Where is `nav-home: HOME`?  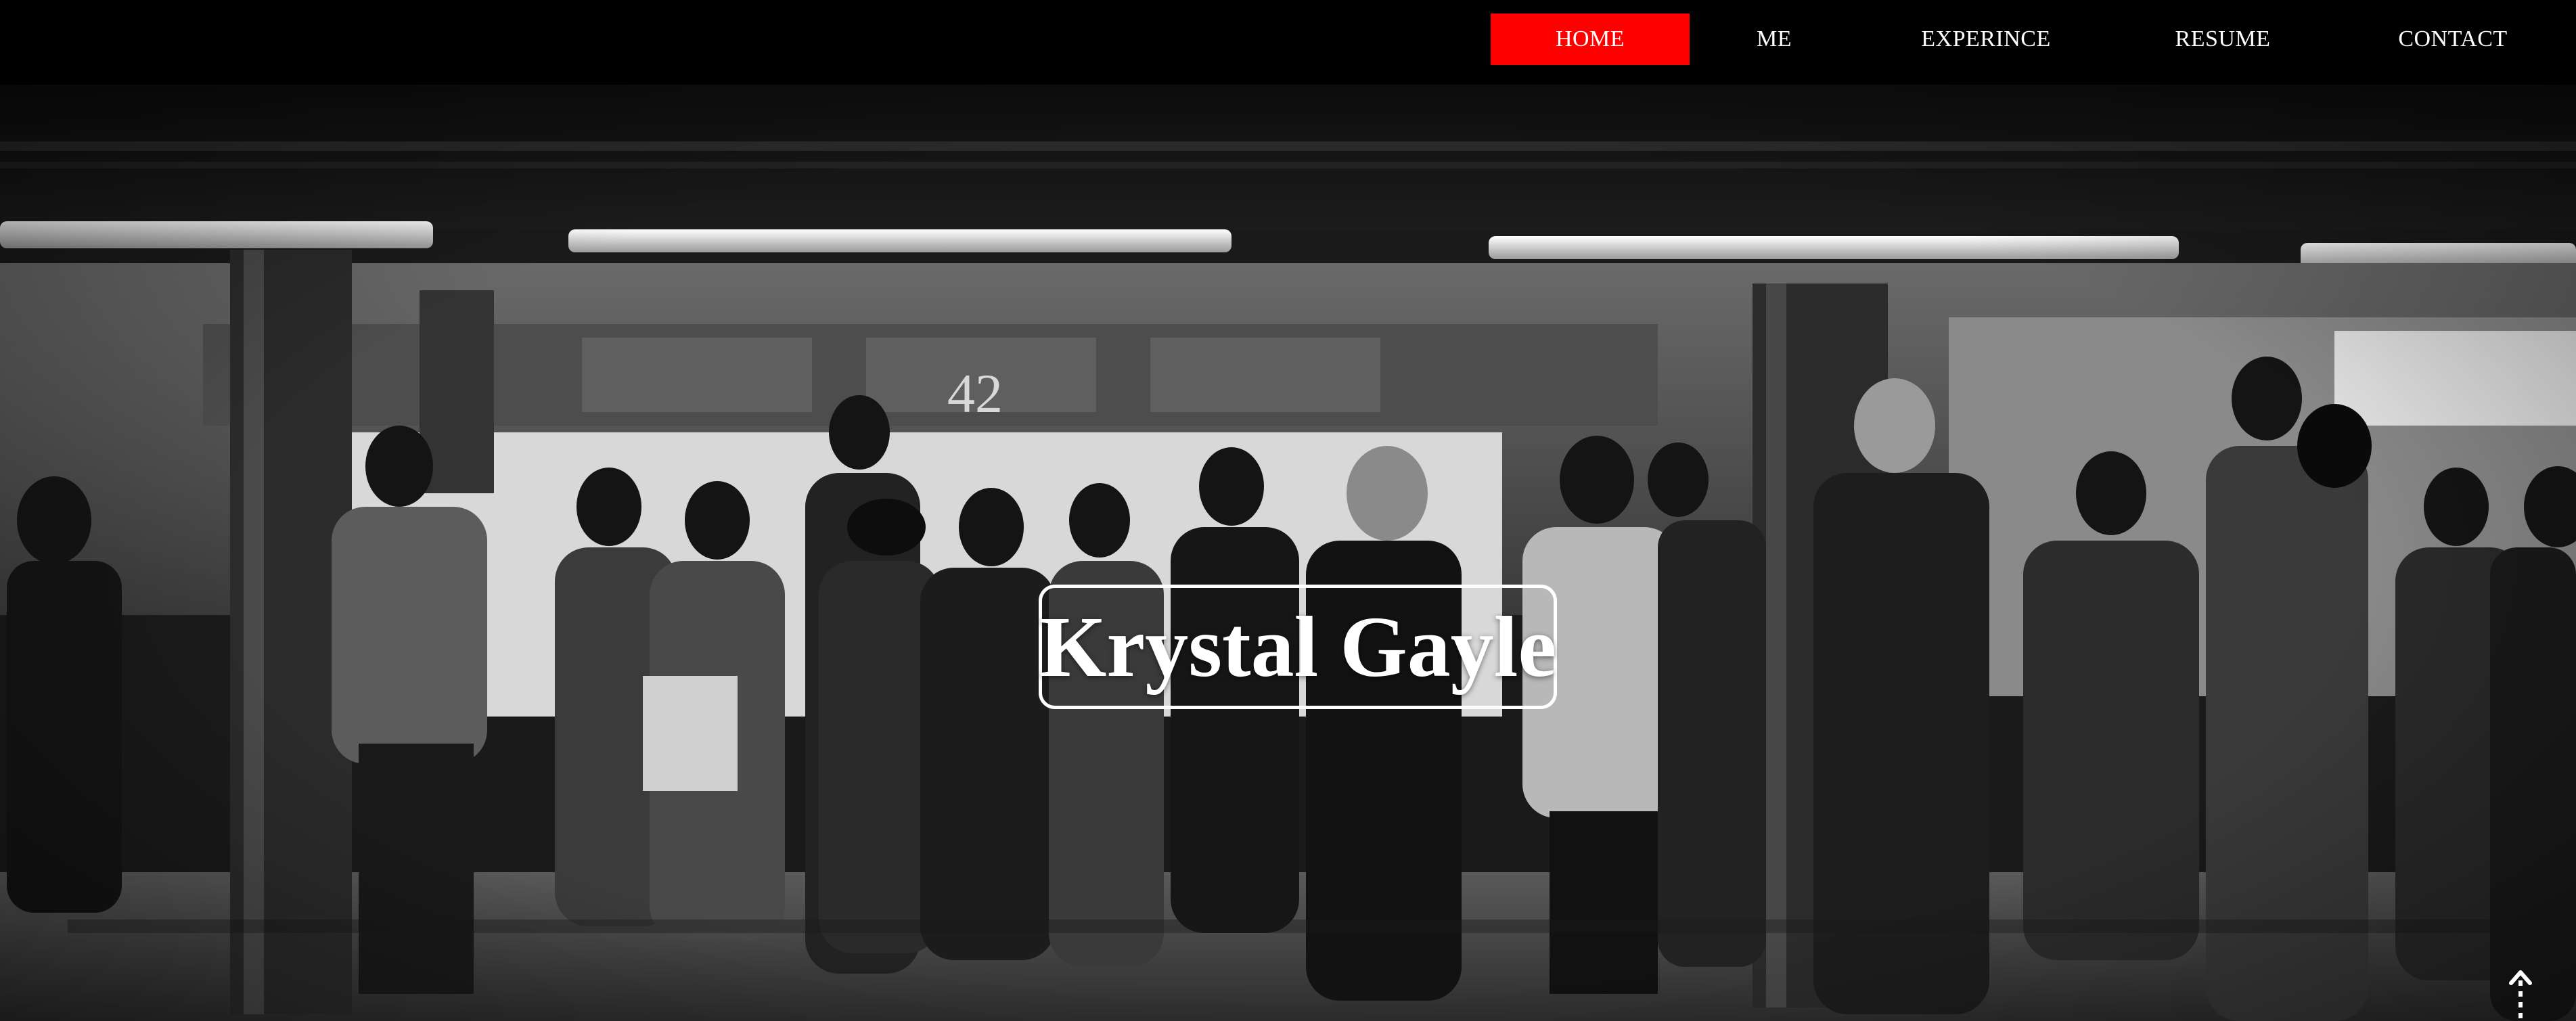
nav-home: HOME is located at coordinates (1591, 39).